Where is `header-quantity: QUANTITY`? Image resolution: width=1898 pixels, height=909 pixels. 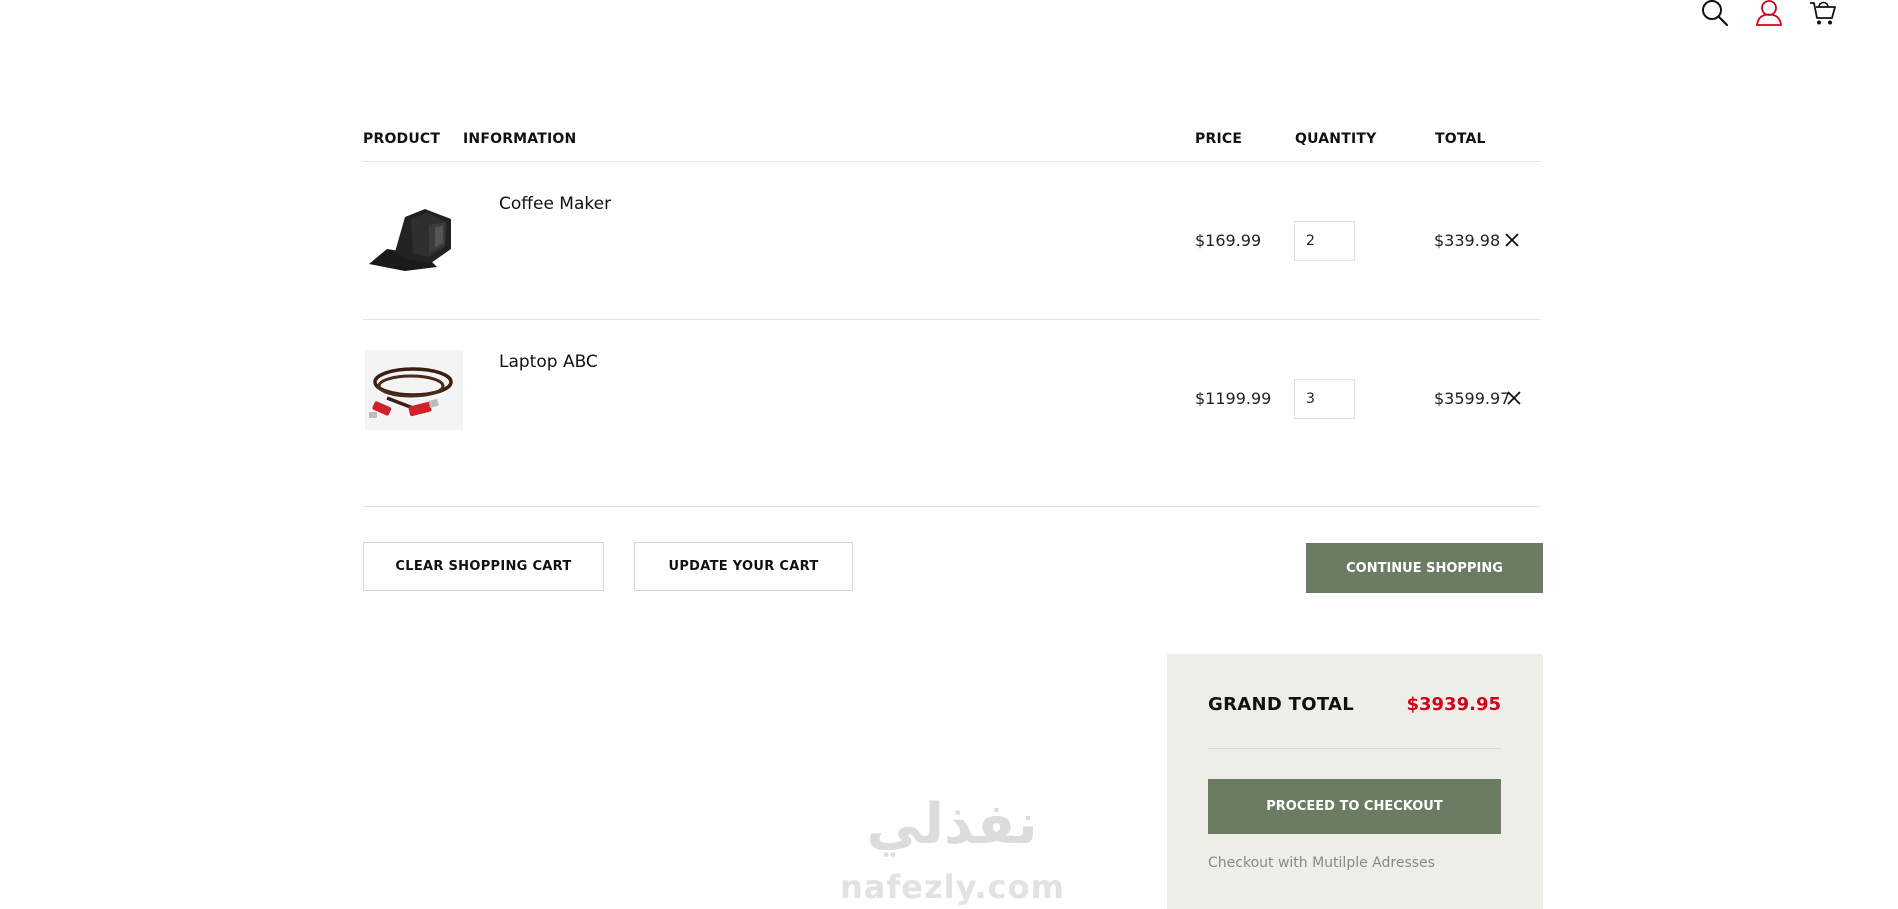 header-quantity: QUANTITY is located at coordinates (1336, 139).